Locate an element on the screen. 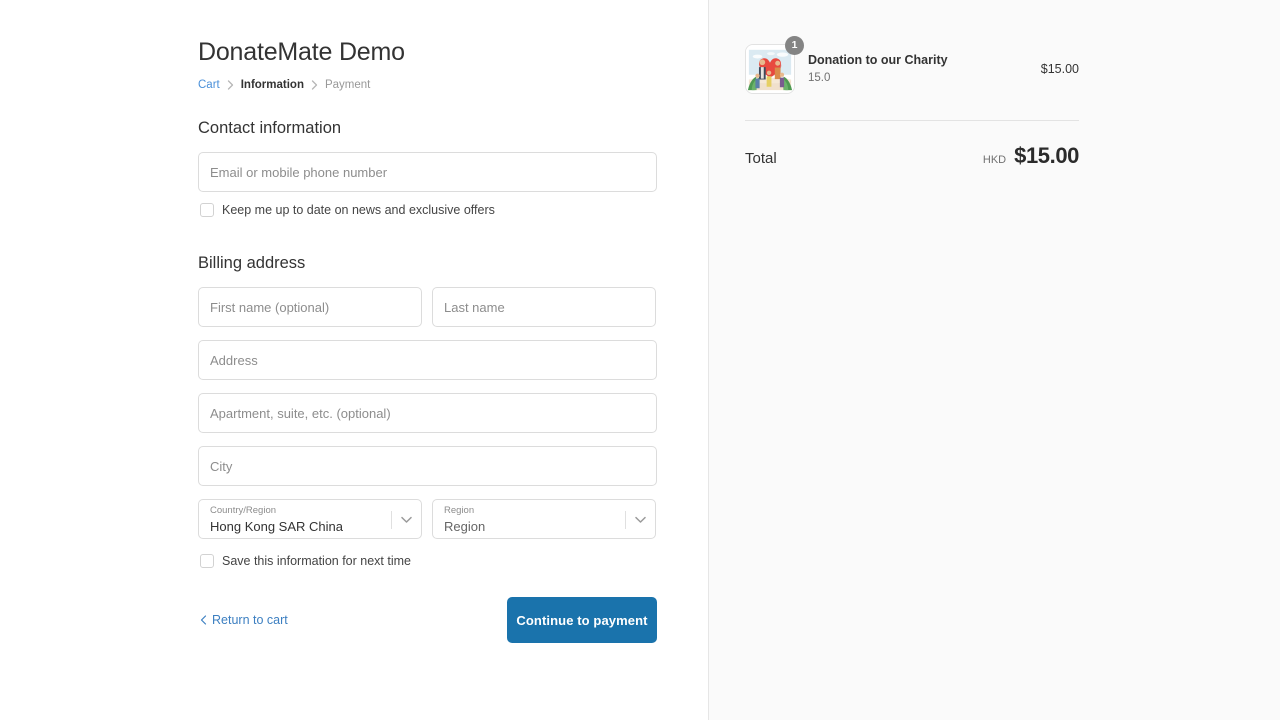 The width and height of the screenshot is (1280, 720). chevron-left-icon is located at coordinates (203, 620).